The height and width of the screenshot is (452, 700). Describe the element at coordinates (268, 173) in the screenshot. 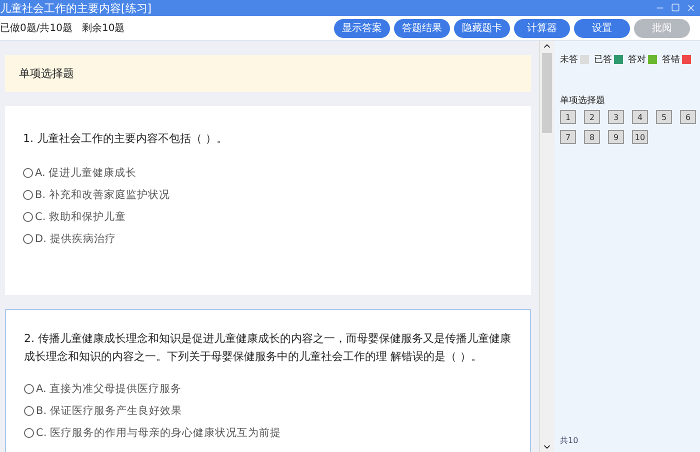

I see `answer-option: A. 促进儿童健康成长` at that location.